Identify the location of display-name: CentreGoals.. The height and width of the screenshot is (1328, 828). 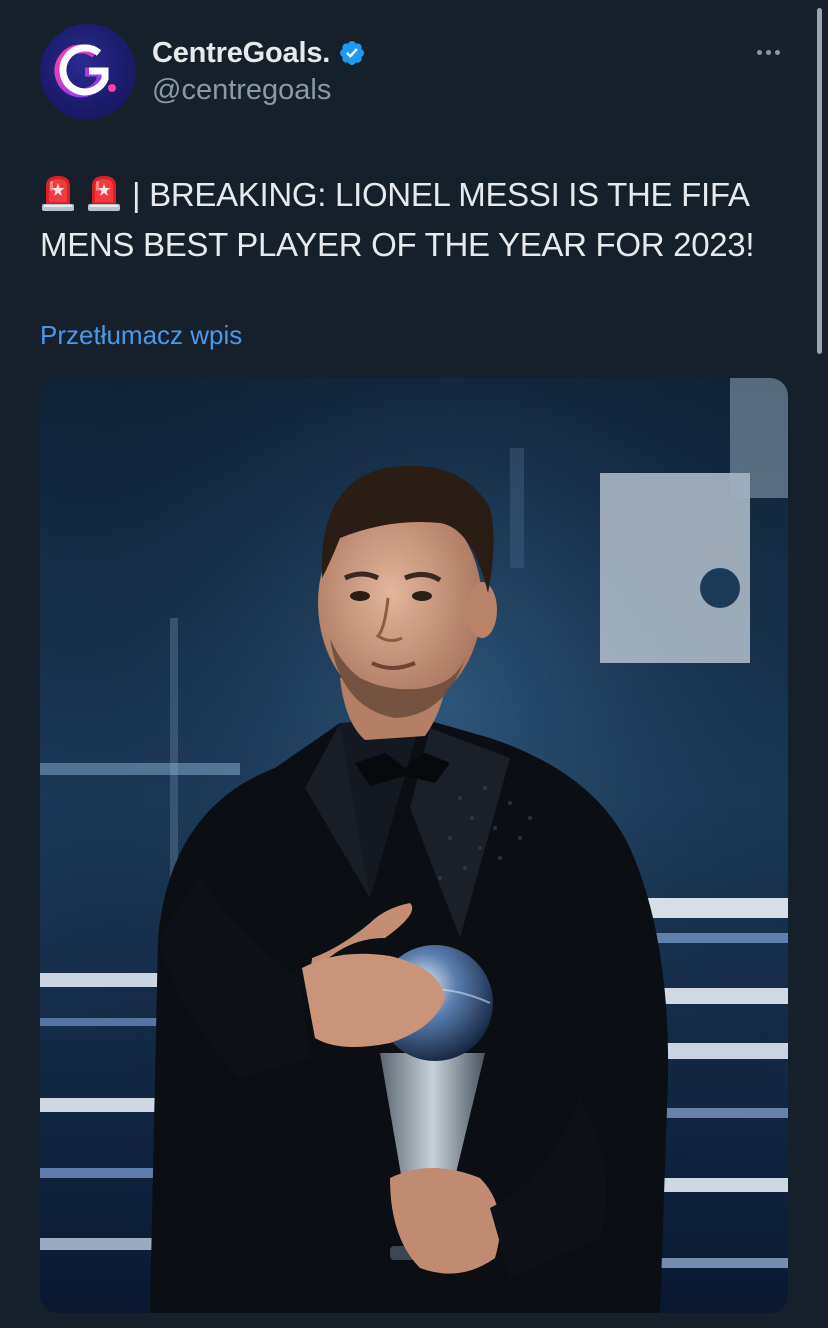
(241, 53).